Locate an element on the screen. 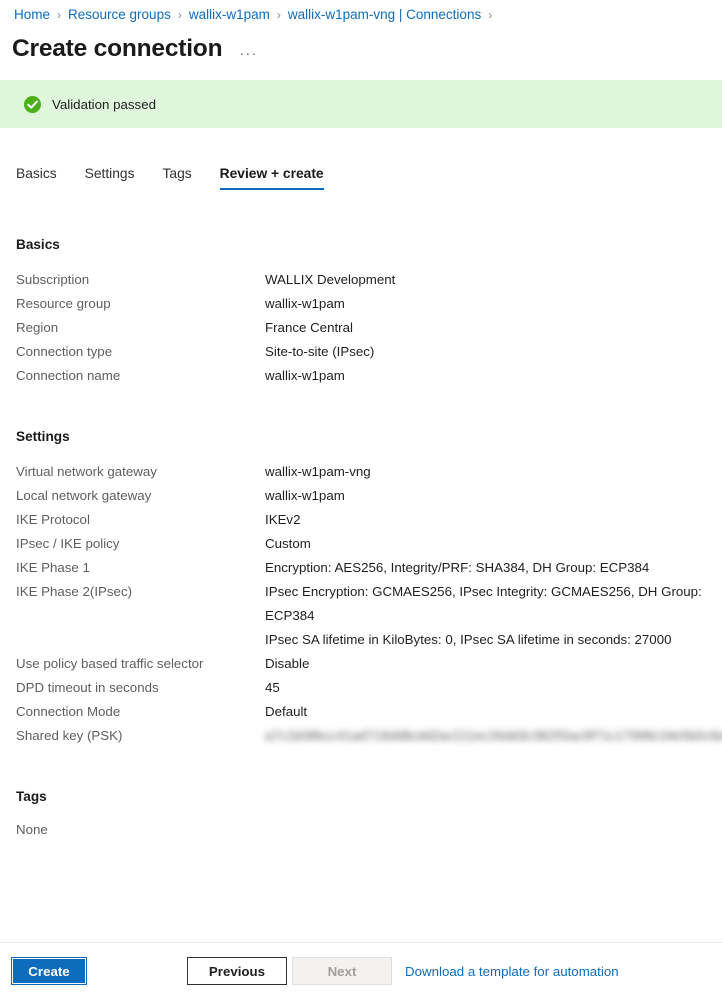  validation-banner: Validation passed is located at coordinates (361, 104).